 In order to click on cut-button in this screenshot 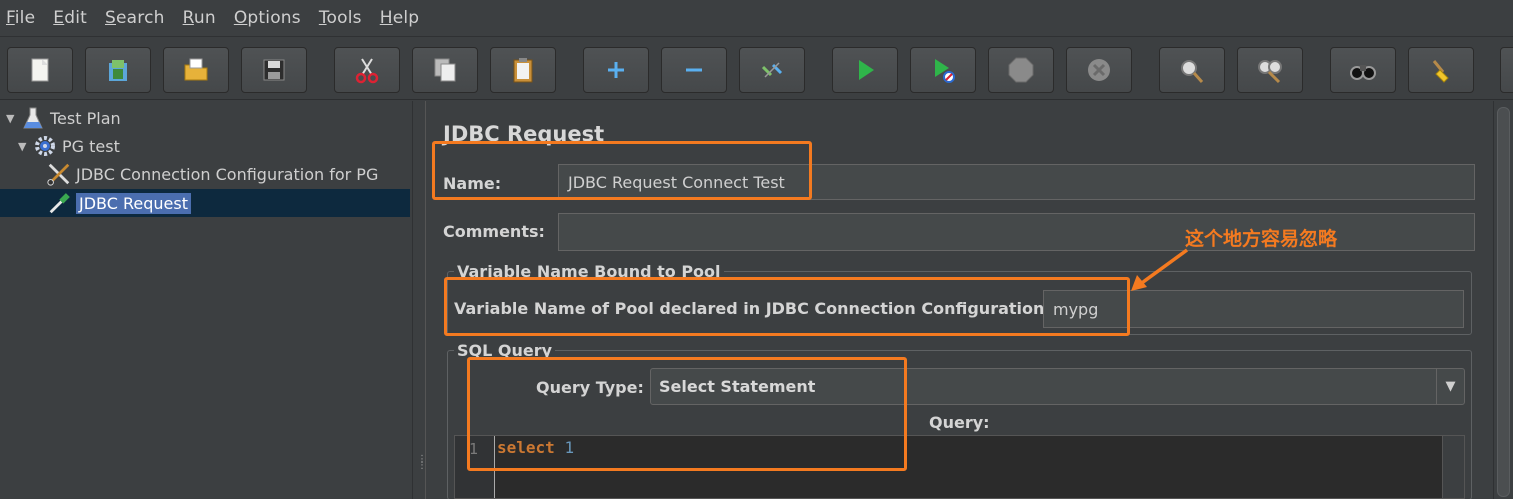, I will do `click(367, 70)`.